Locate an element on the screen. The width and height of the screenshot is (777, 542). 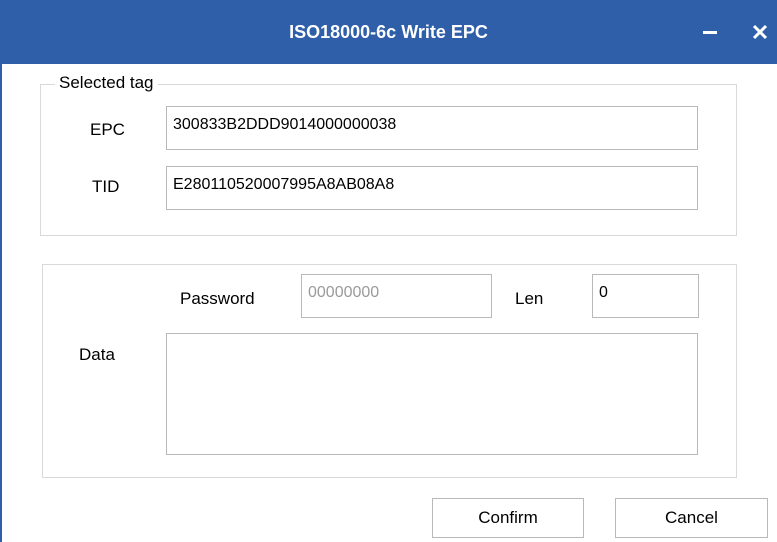
selected-tag-legend: Selected tag is located at coordinates (106, 83).